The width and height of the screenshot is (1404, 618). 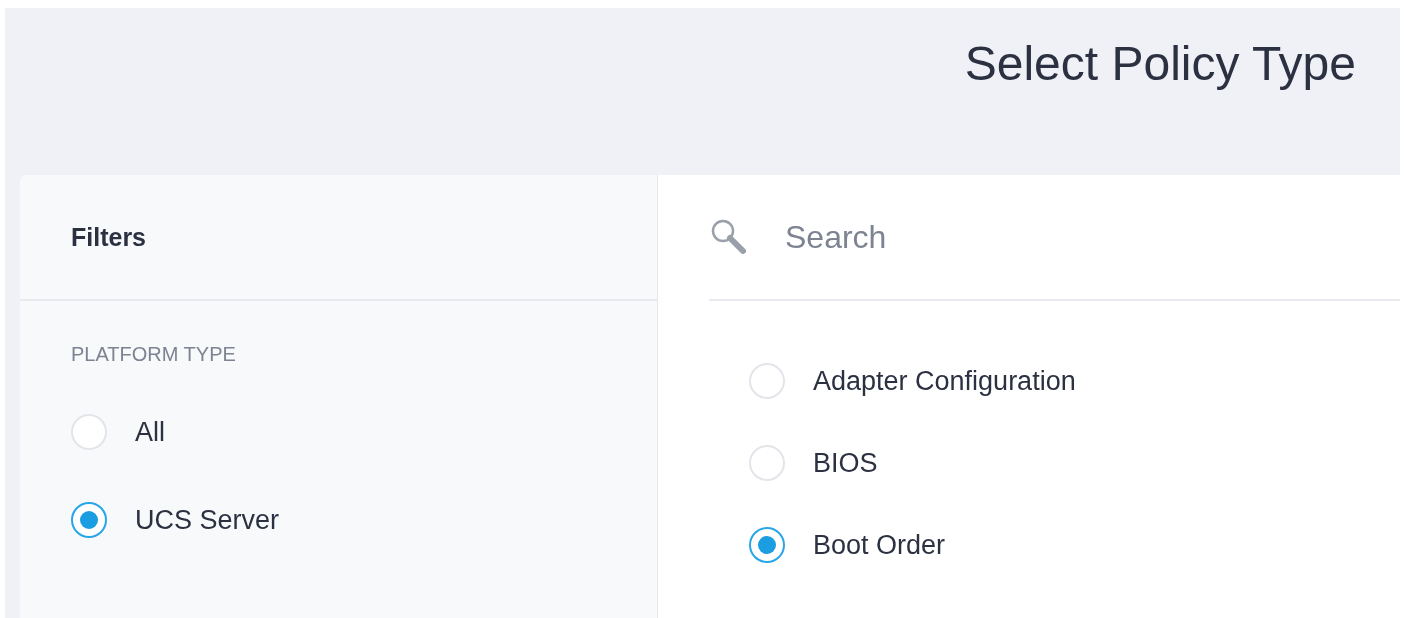 What do you see at coordinates (985, 237) in the screenshot?
I see `search-field: Search` at bounding box center [985, 237].